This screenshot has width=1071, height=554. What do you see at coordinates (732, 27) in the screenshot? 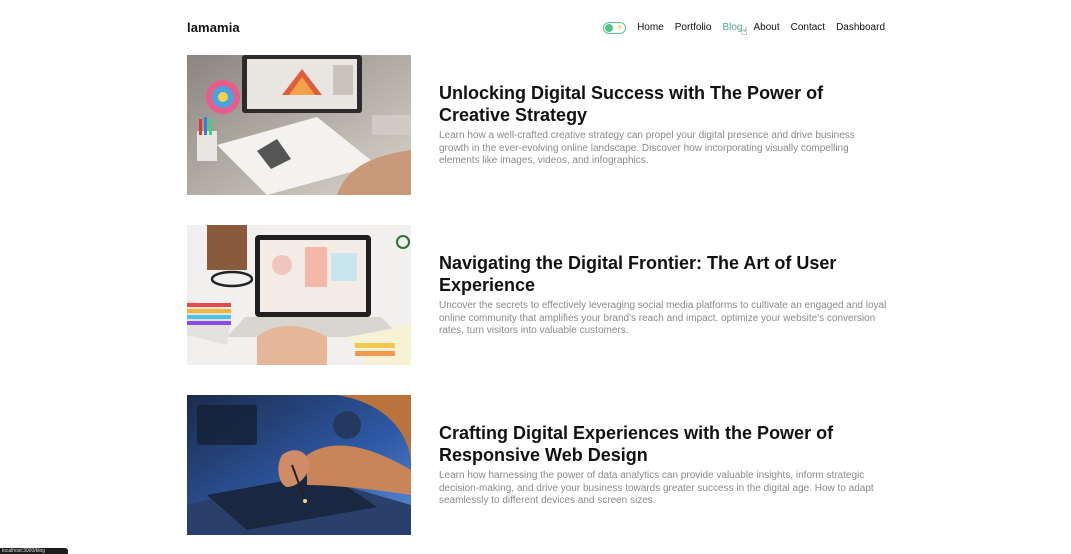
I see `nav-blog: Blog` at bounding box center [732, 27].